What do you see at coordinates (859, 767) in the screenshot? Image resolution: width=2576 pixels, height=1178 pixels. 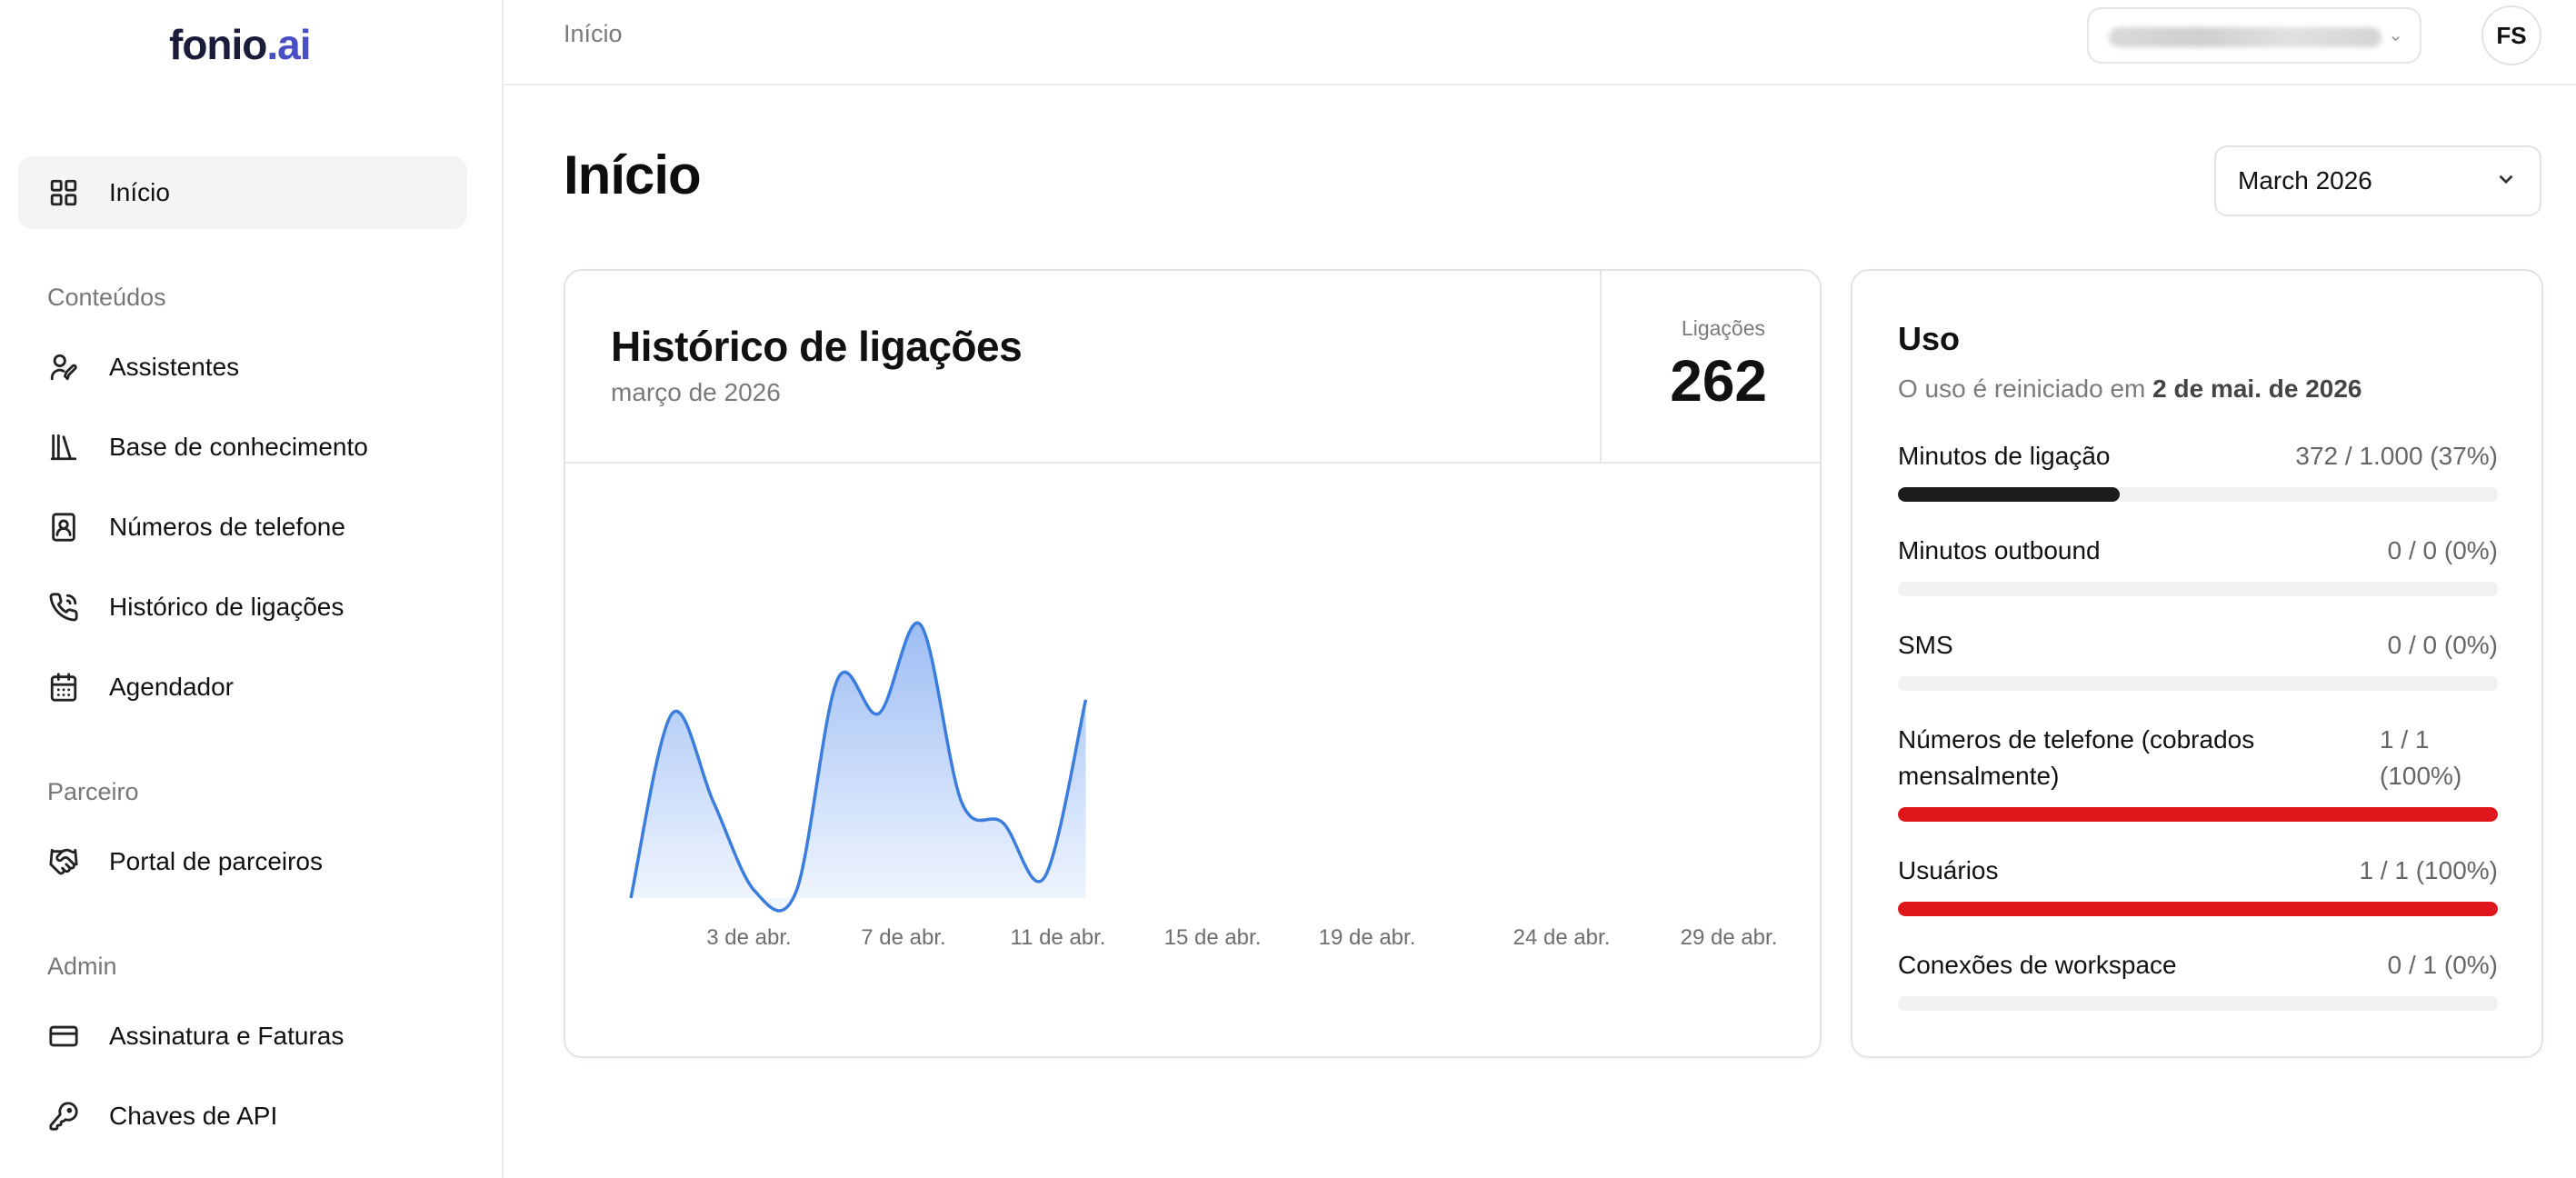 I see `chart-area-fill` at bounding box center [859, 767].